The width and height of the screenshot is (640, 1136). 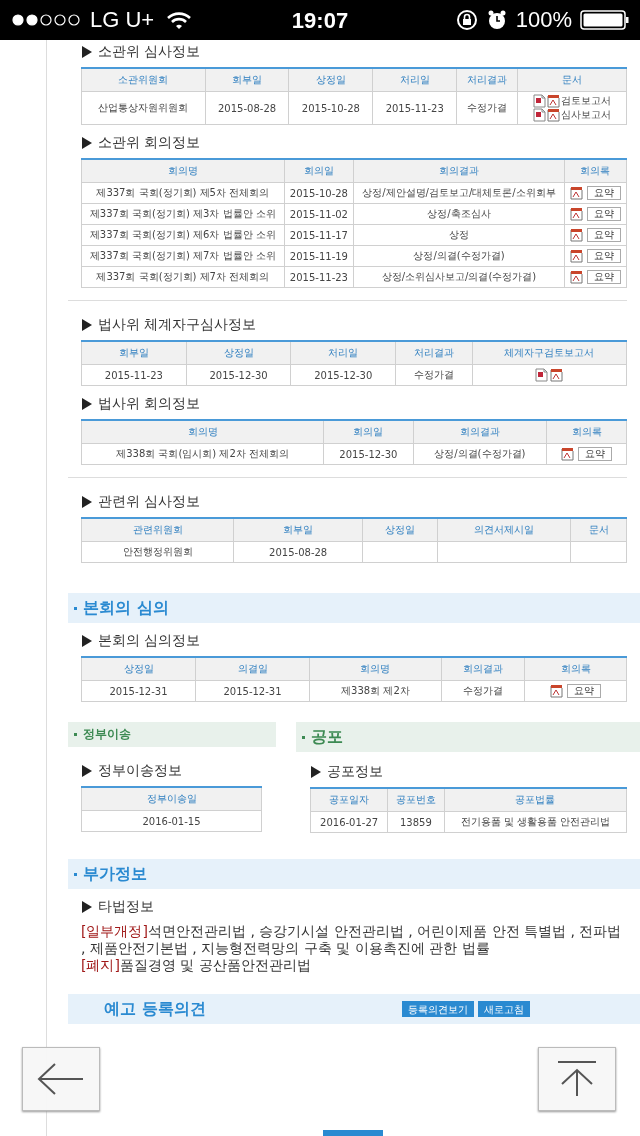 What do you see at coordinates (126, 608) in the screenshot?
I see `section-title: 본회의 심의` at bounding box center [126, 608].